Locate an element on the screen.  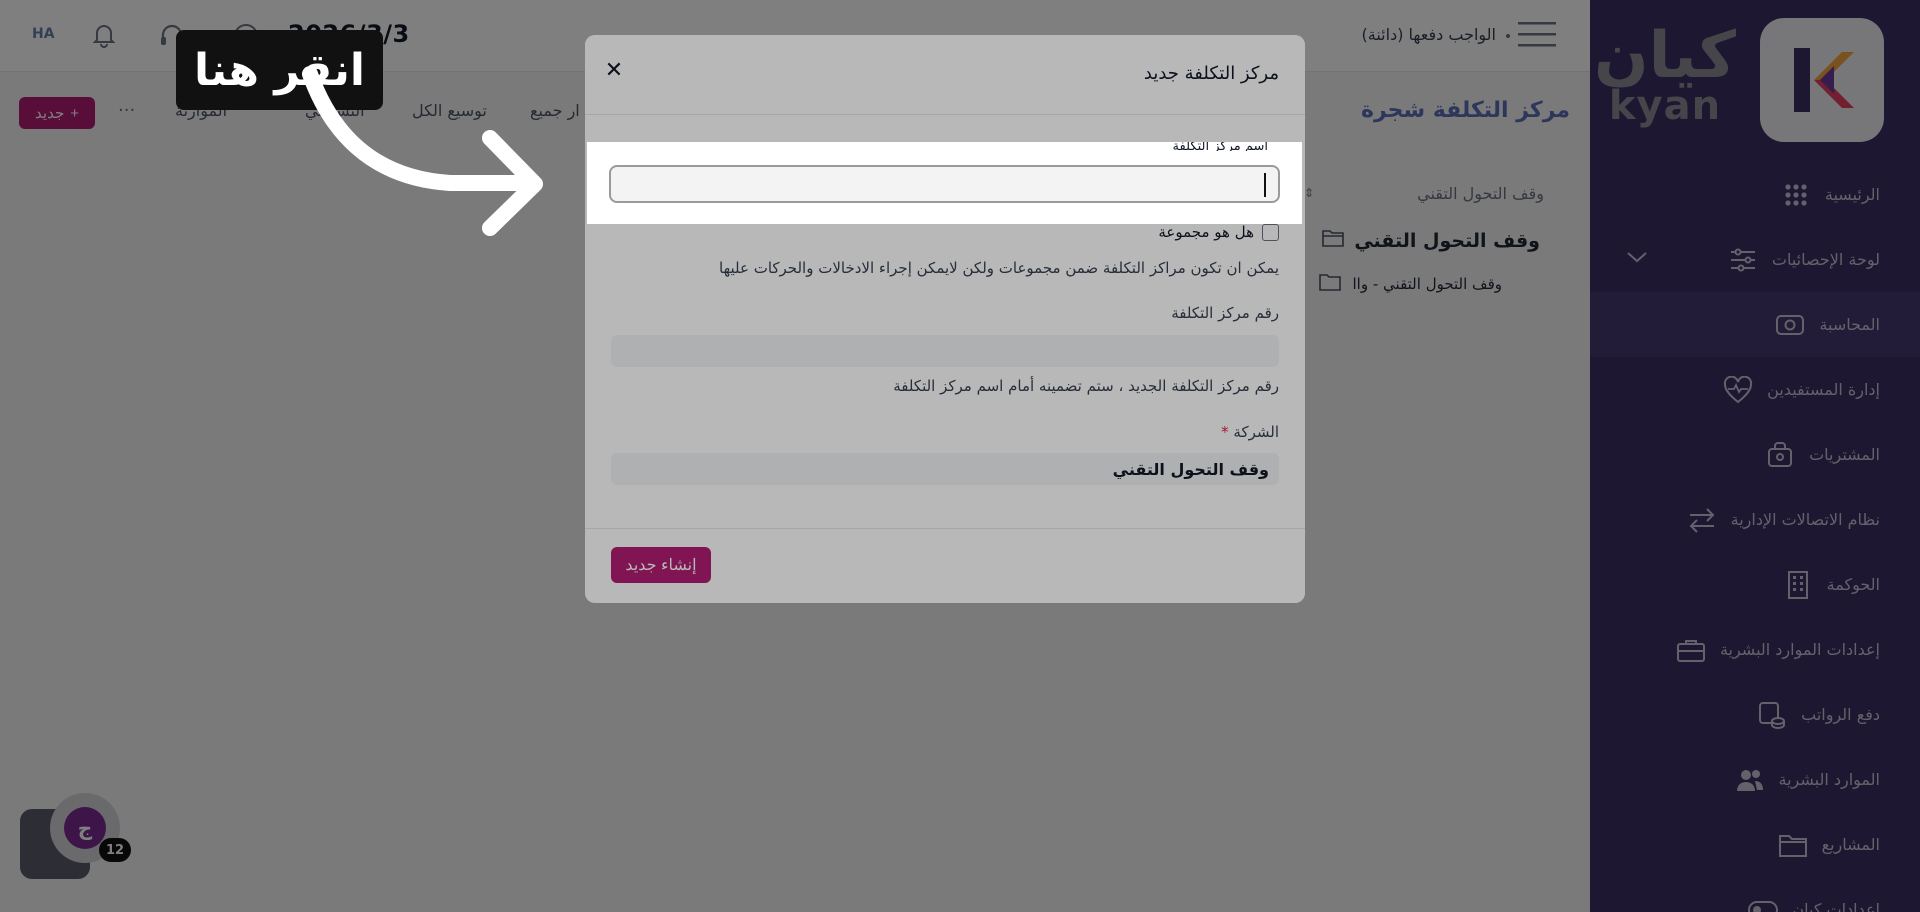
is-group-checkbox is located at coordinates (1270, 232).